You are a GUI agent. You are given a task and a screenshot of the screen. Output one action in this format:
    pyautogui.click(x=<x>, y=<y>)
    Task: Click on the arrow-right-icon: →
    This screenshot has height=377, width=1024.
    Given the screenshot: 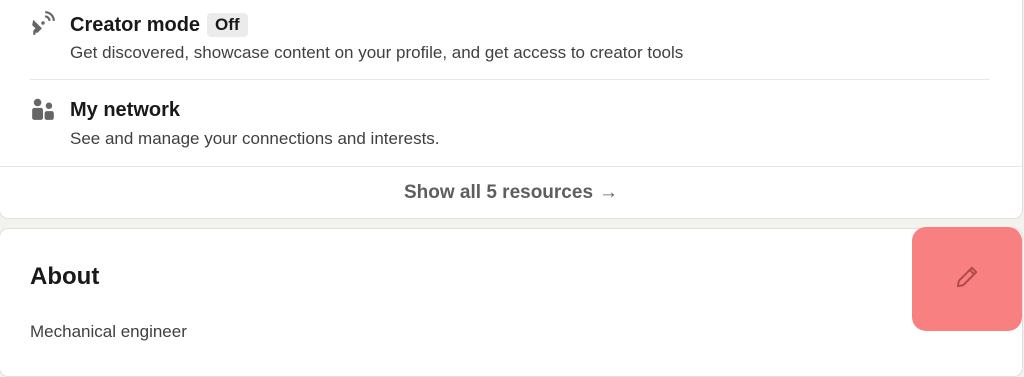 What is the action you would take?
    pyautogui.click(x=609, y=192)
    